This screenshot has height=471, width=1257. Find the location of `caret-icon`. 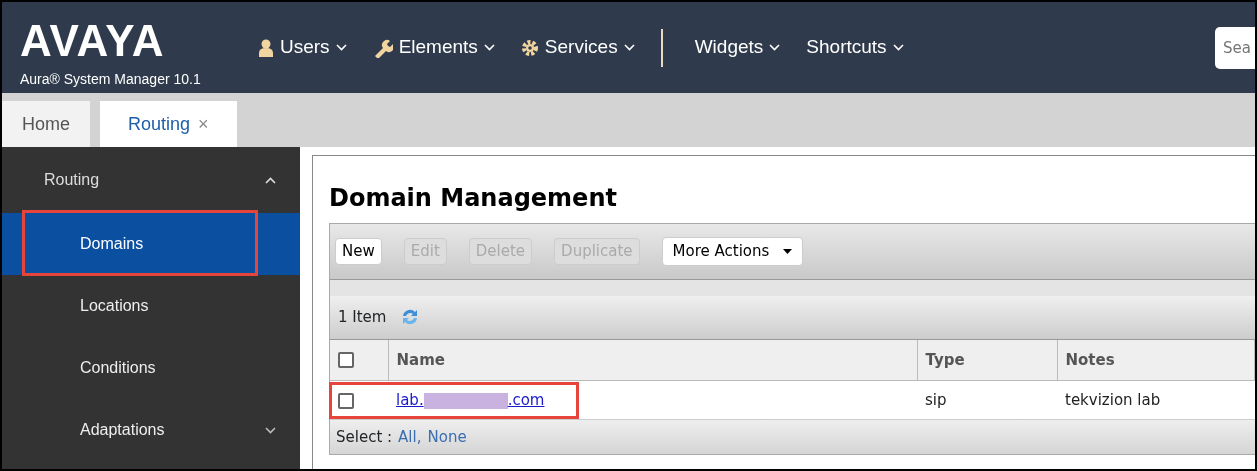

caret-icon is located at coordinates (788, 251).